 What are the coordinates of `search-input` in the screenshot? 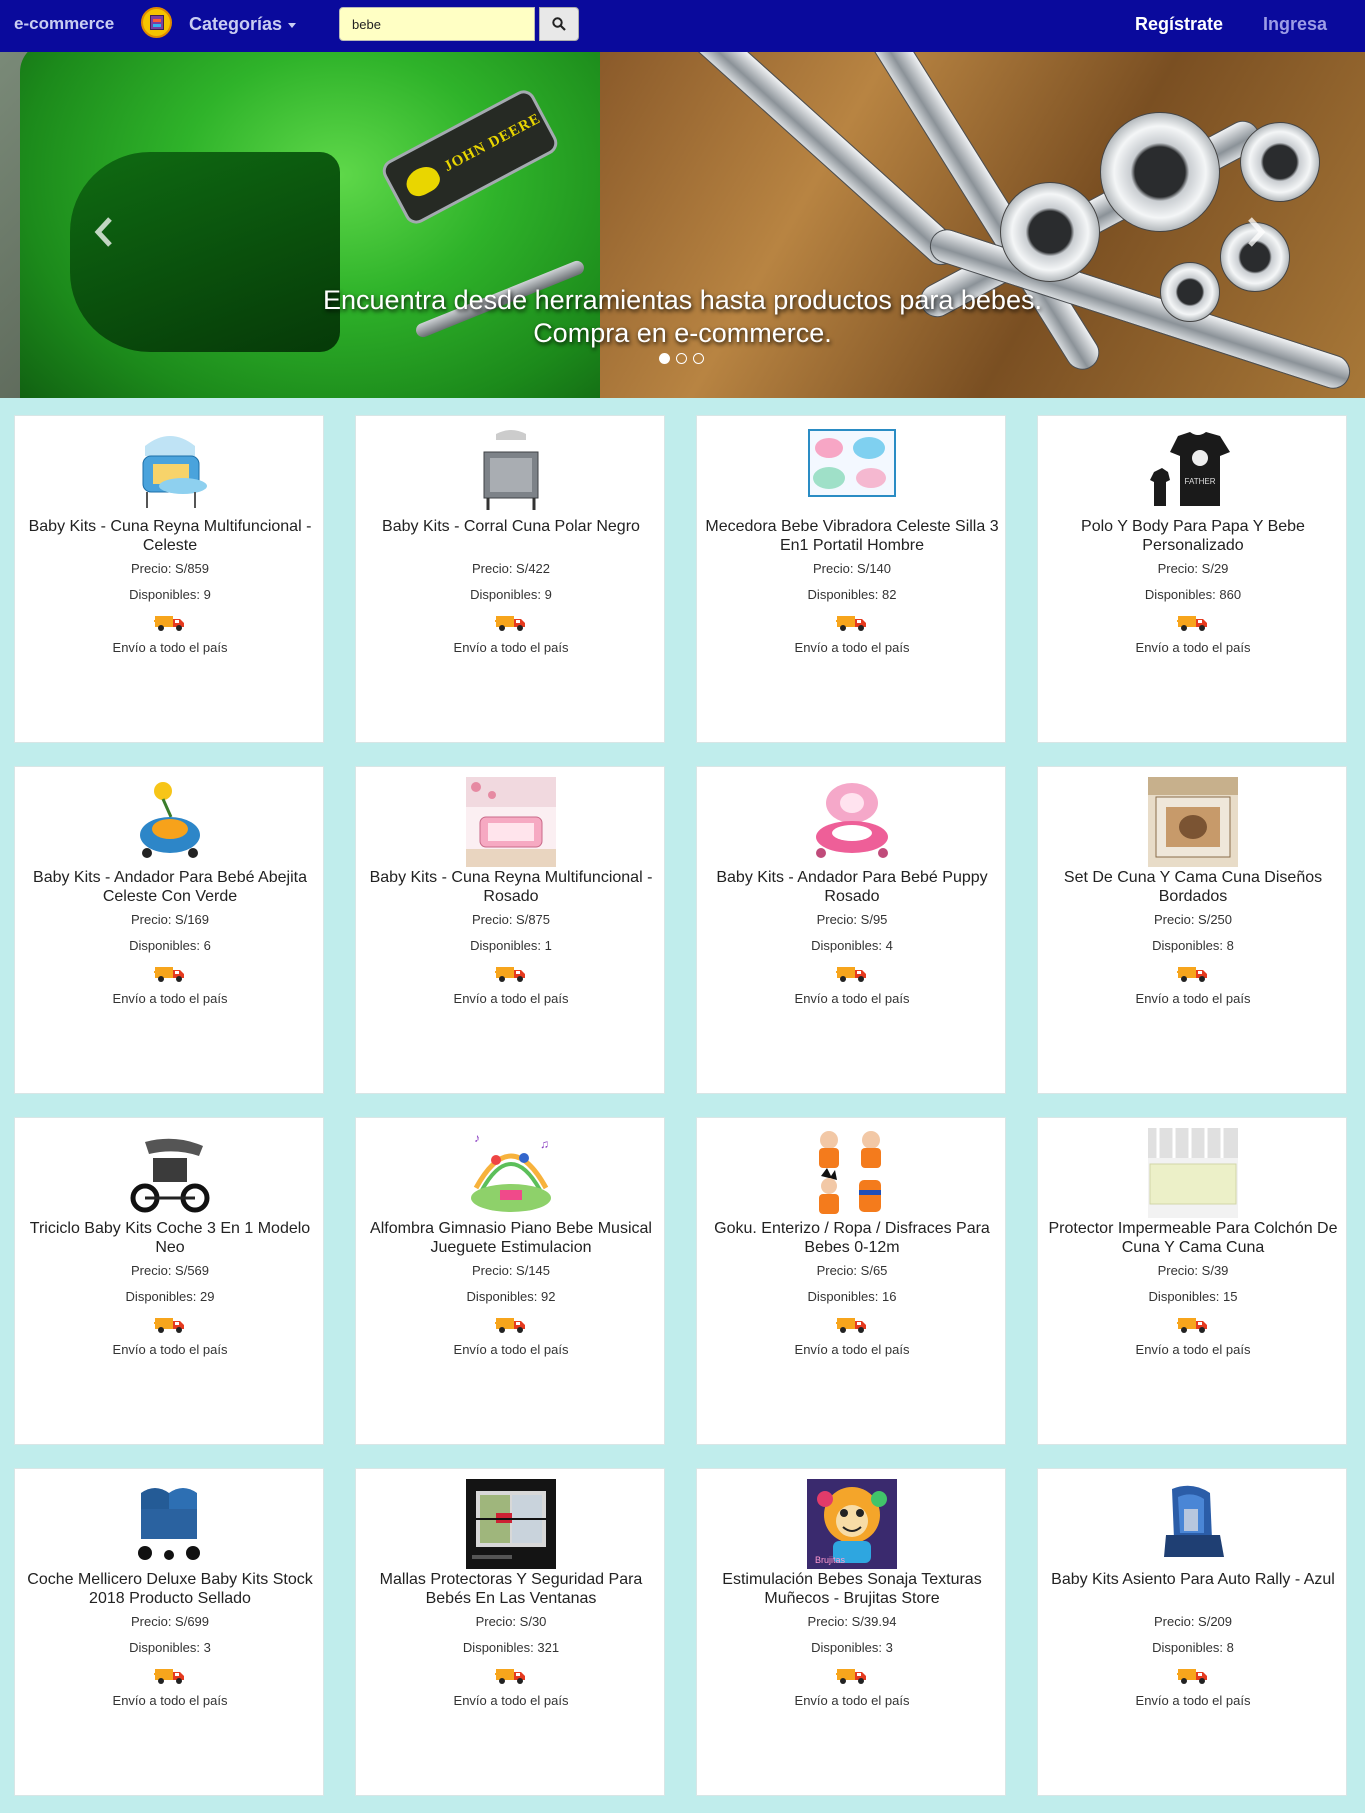 It's located at (437, 24).